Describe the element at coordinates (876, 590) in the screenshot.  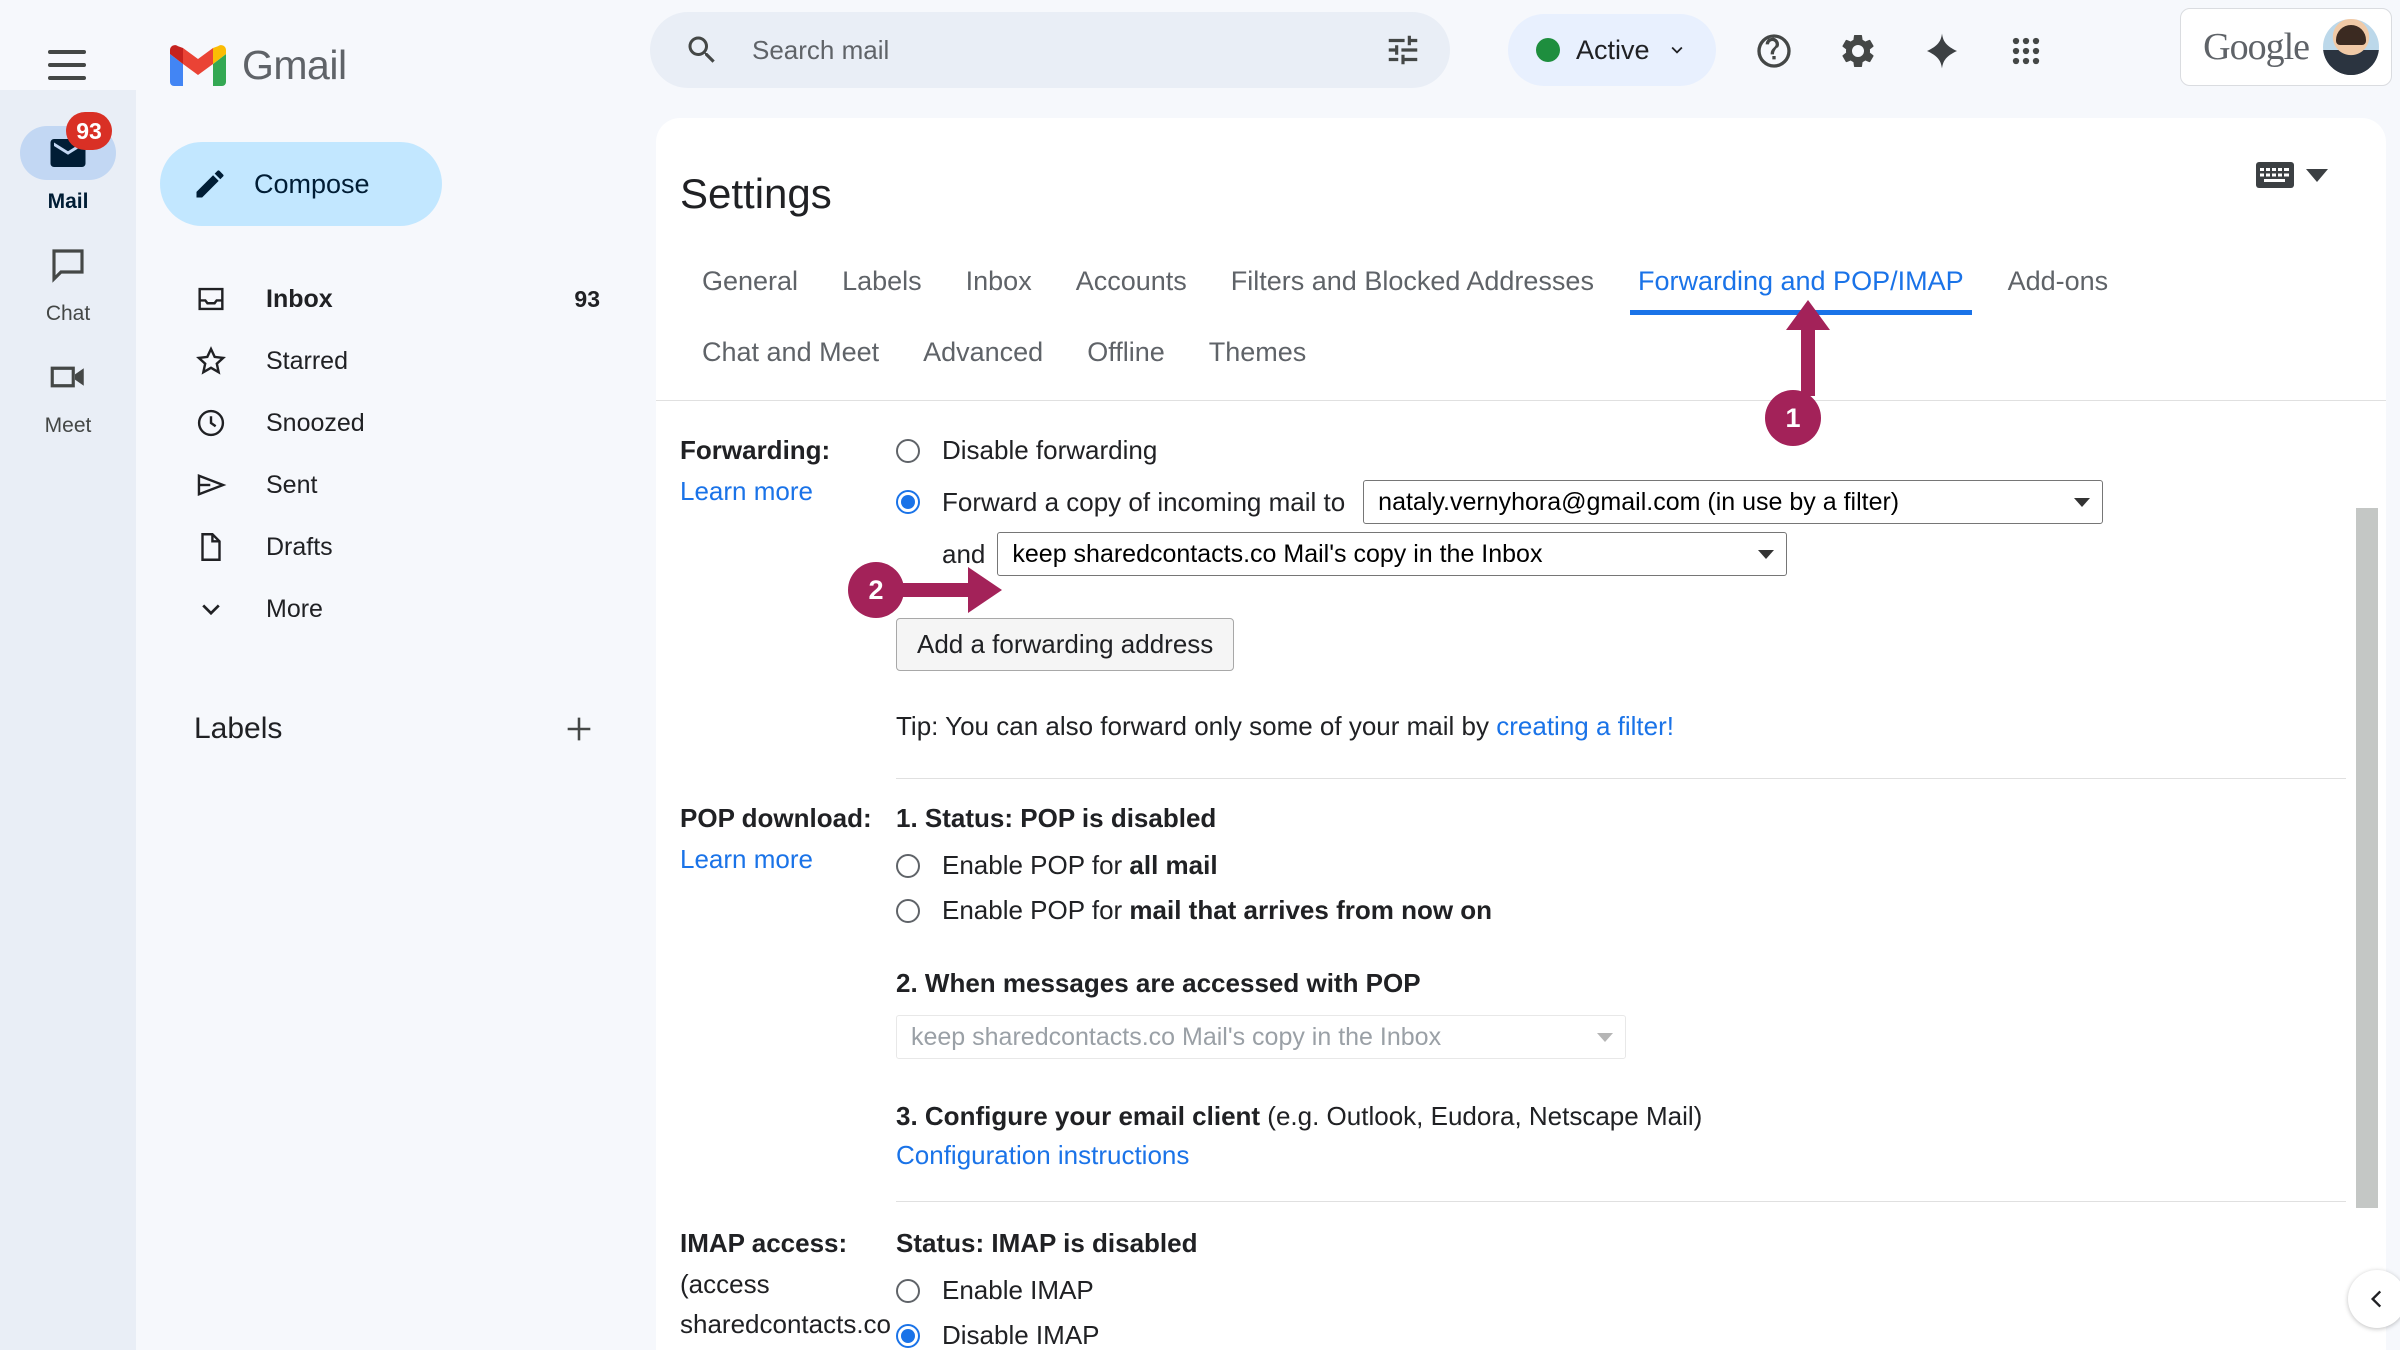
I see `annotation-badge-2: 2` at that location.